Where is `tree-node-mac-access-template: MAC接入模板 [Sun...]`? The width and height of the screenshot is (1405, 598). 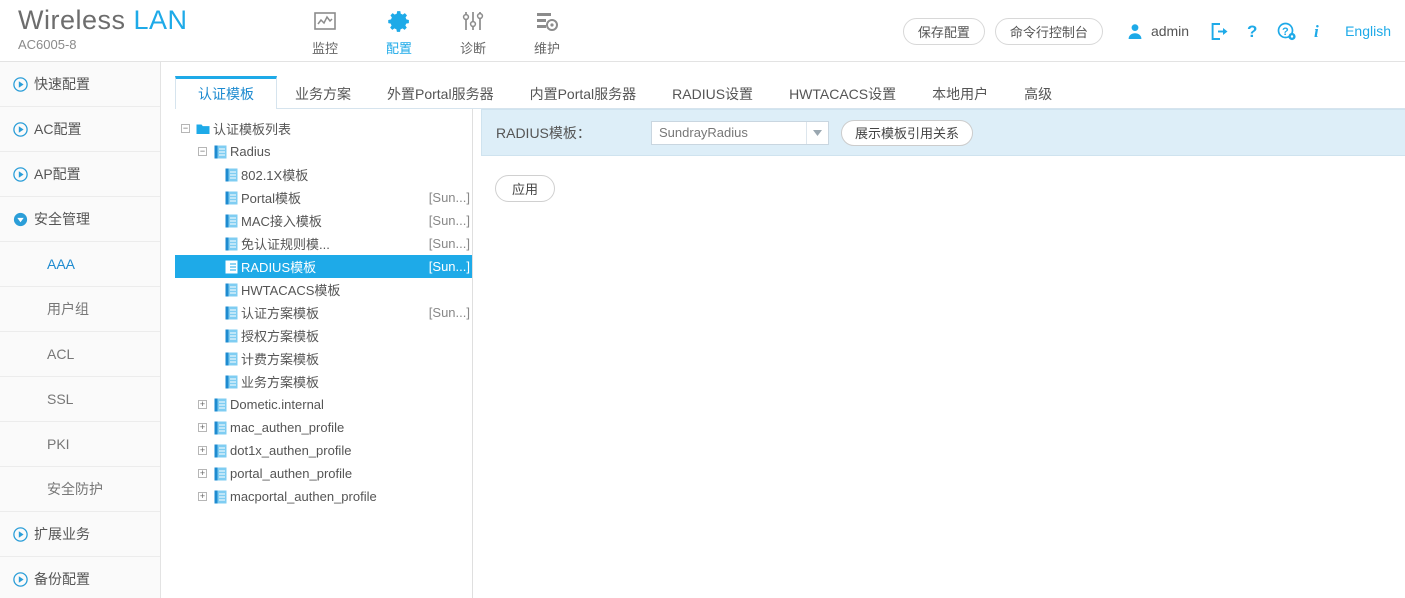 tree-node-mac-access-template: MAC接入模板 [Sun...] is located at coordinates (323, 220).